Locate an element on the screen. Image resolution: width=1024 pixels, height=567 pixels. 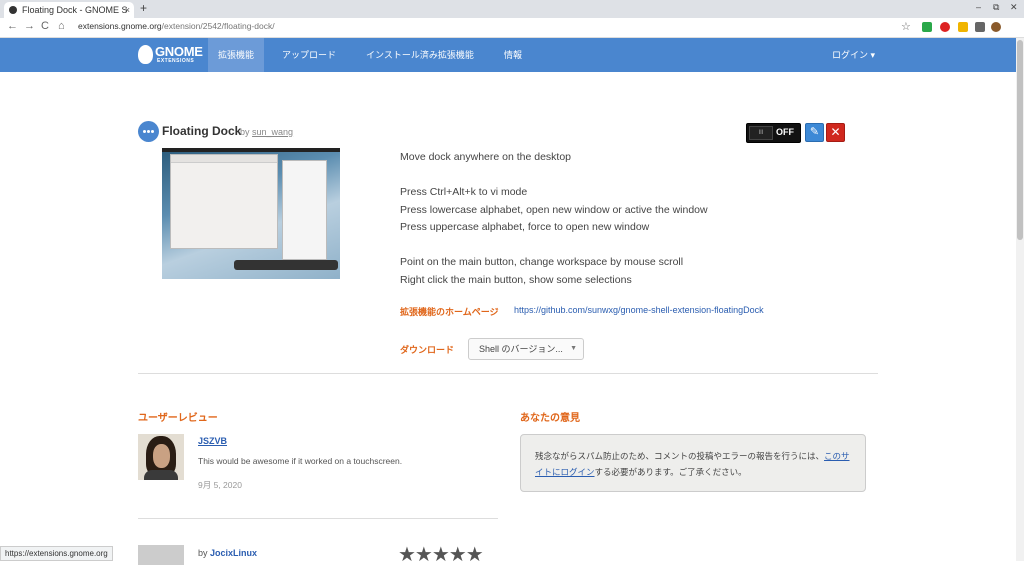
wrench-icon: ✎ is located at coordinates (814, 132).